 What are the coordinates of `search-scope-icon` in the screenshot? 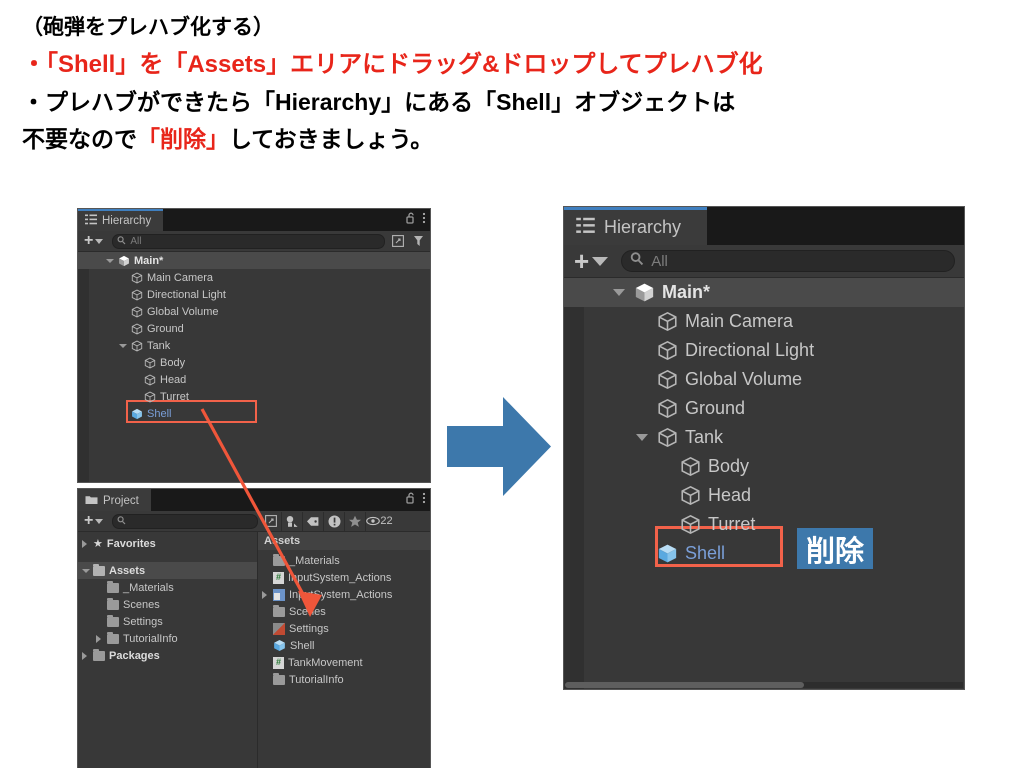 It's located at (398, 241).